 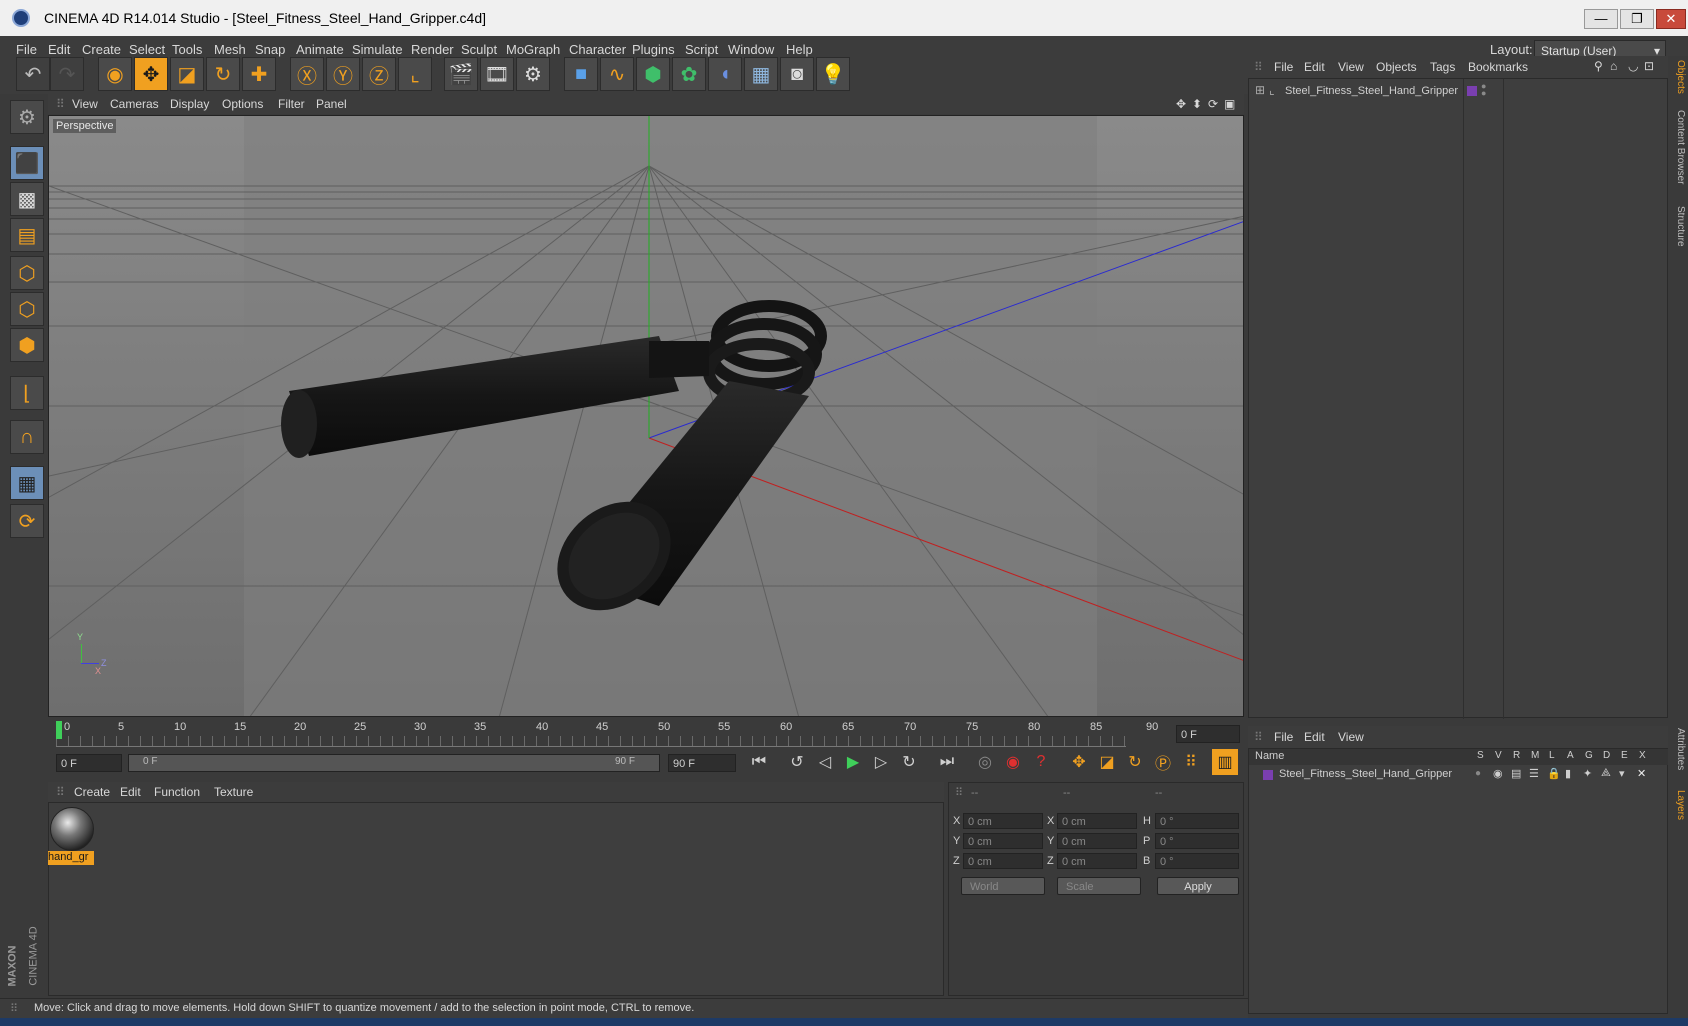 I want to click on go-to-start-icon: ⏮, so click(x=759, y=762).